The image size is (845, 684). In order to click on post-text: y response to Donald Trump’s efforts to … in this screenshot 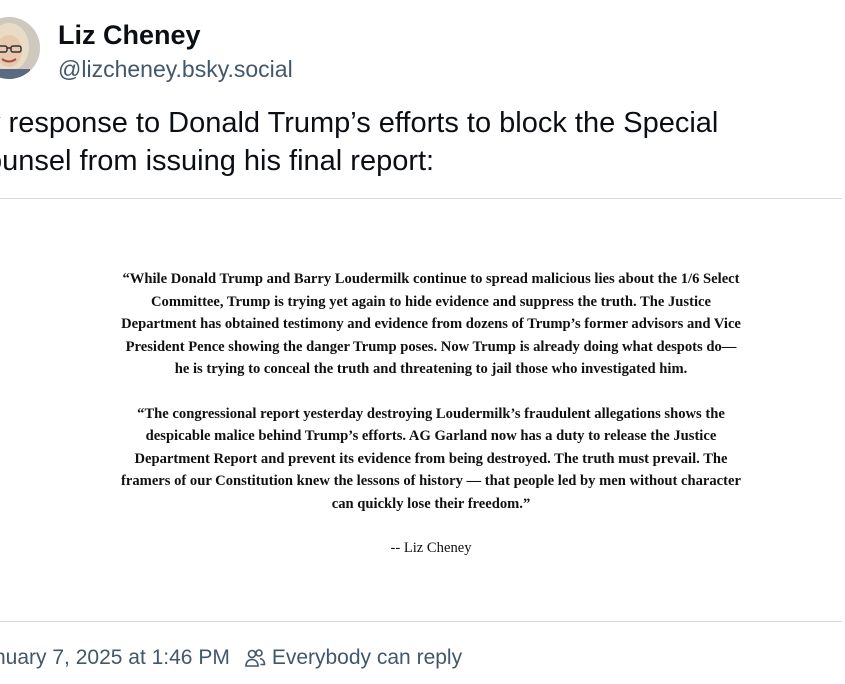, I will do `click(413, 142)`.